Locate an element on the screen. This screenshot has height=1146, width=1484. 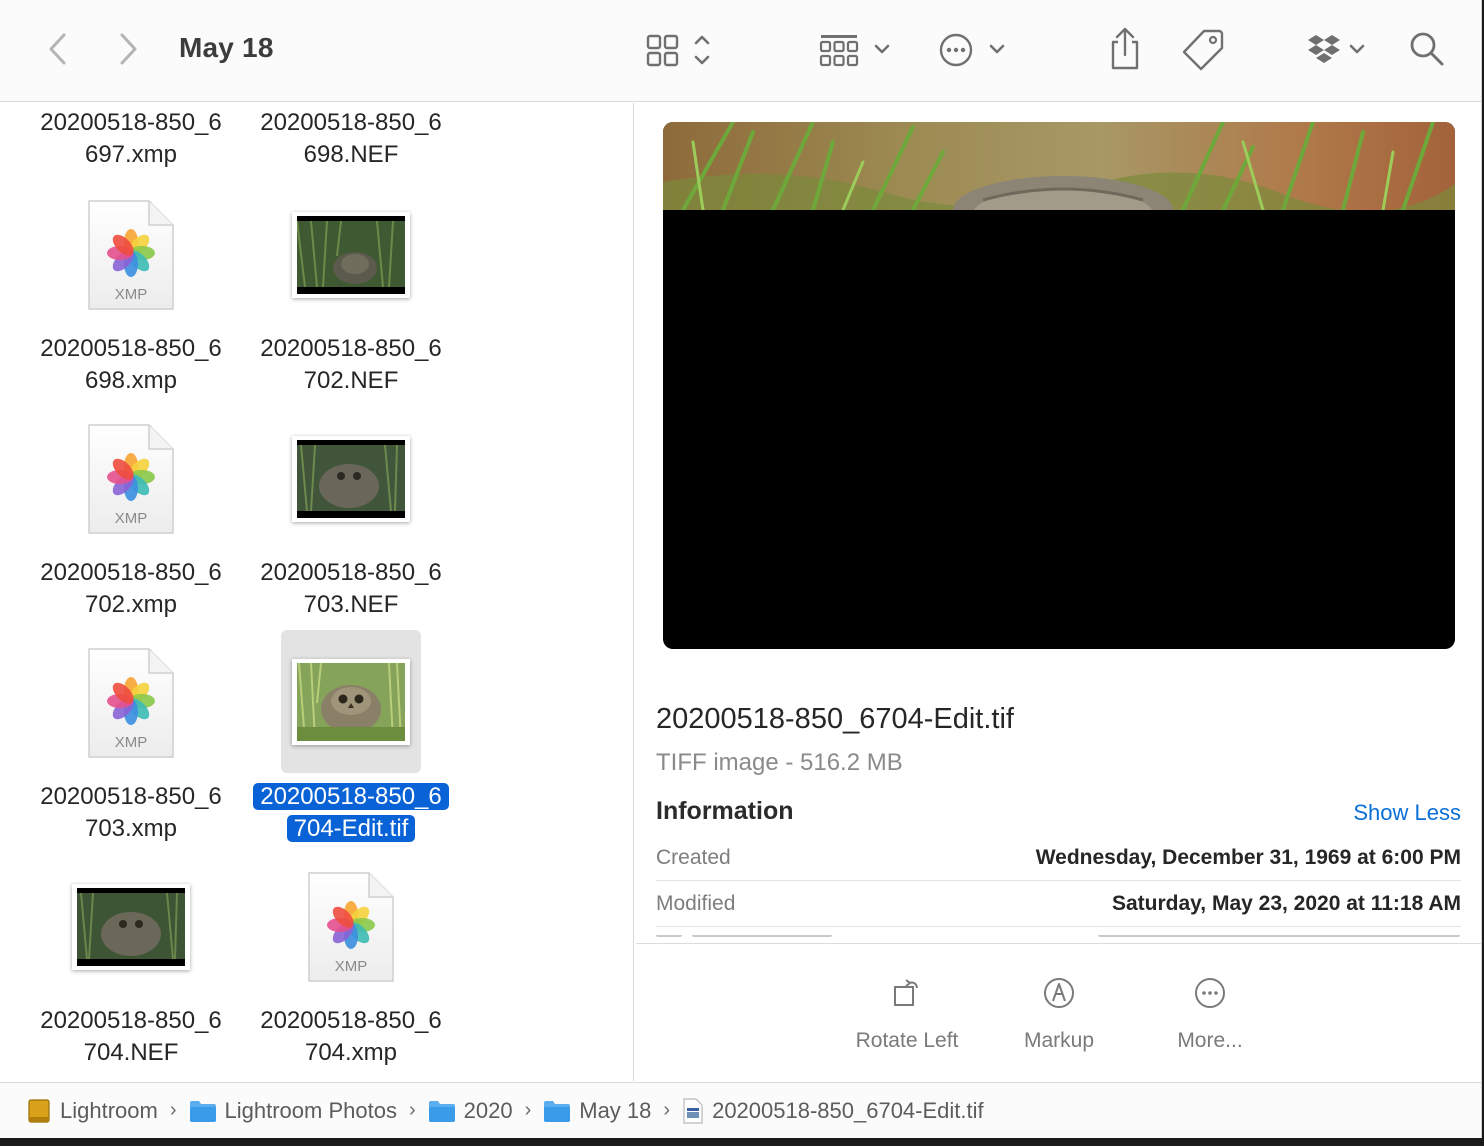
view-mode-button is located at coordinates (678, 50).